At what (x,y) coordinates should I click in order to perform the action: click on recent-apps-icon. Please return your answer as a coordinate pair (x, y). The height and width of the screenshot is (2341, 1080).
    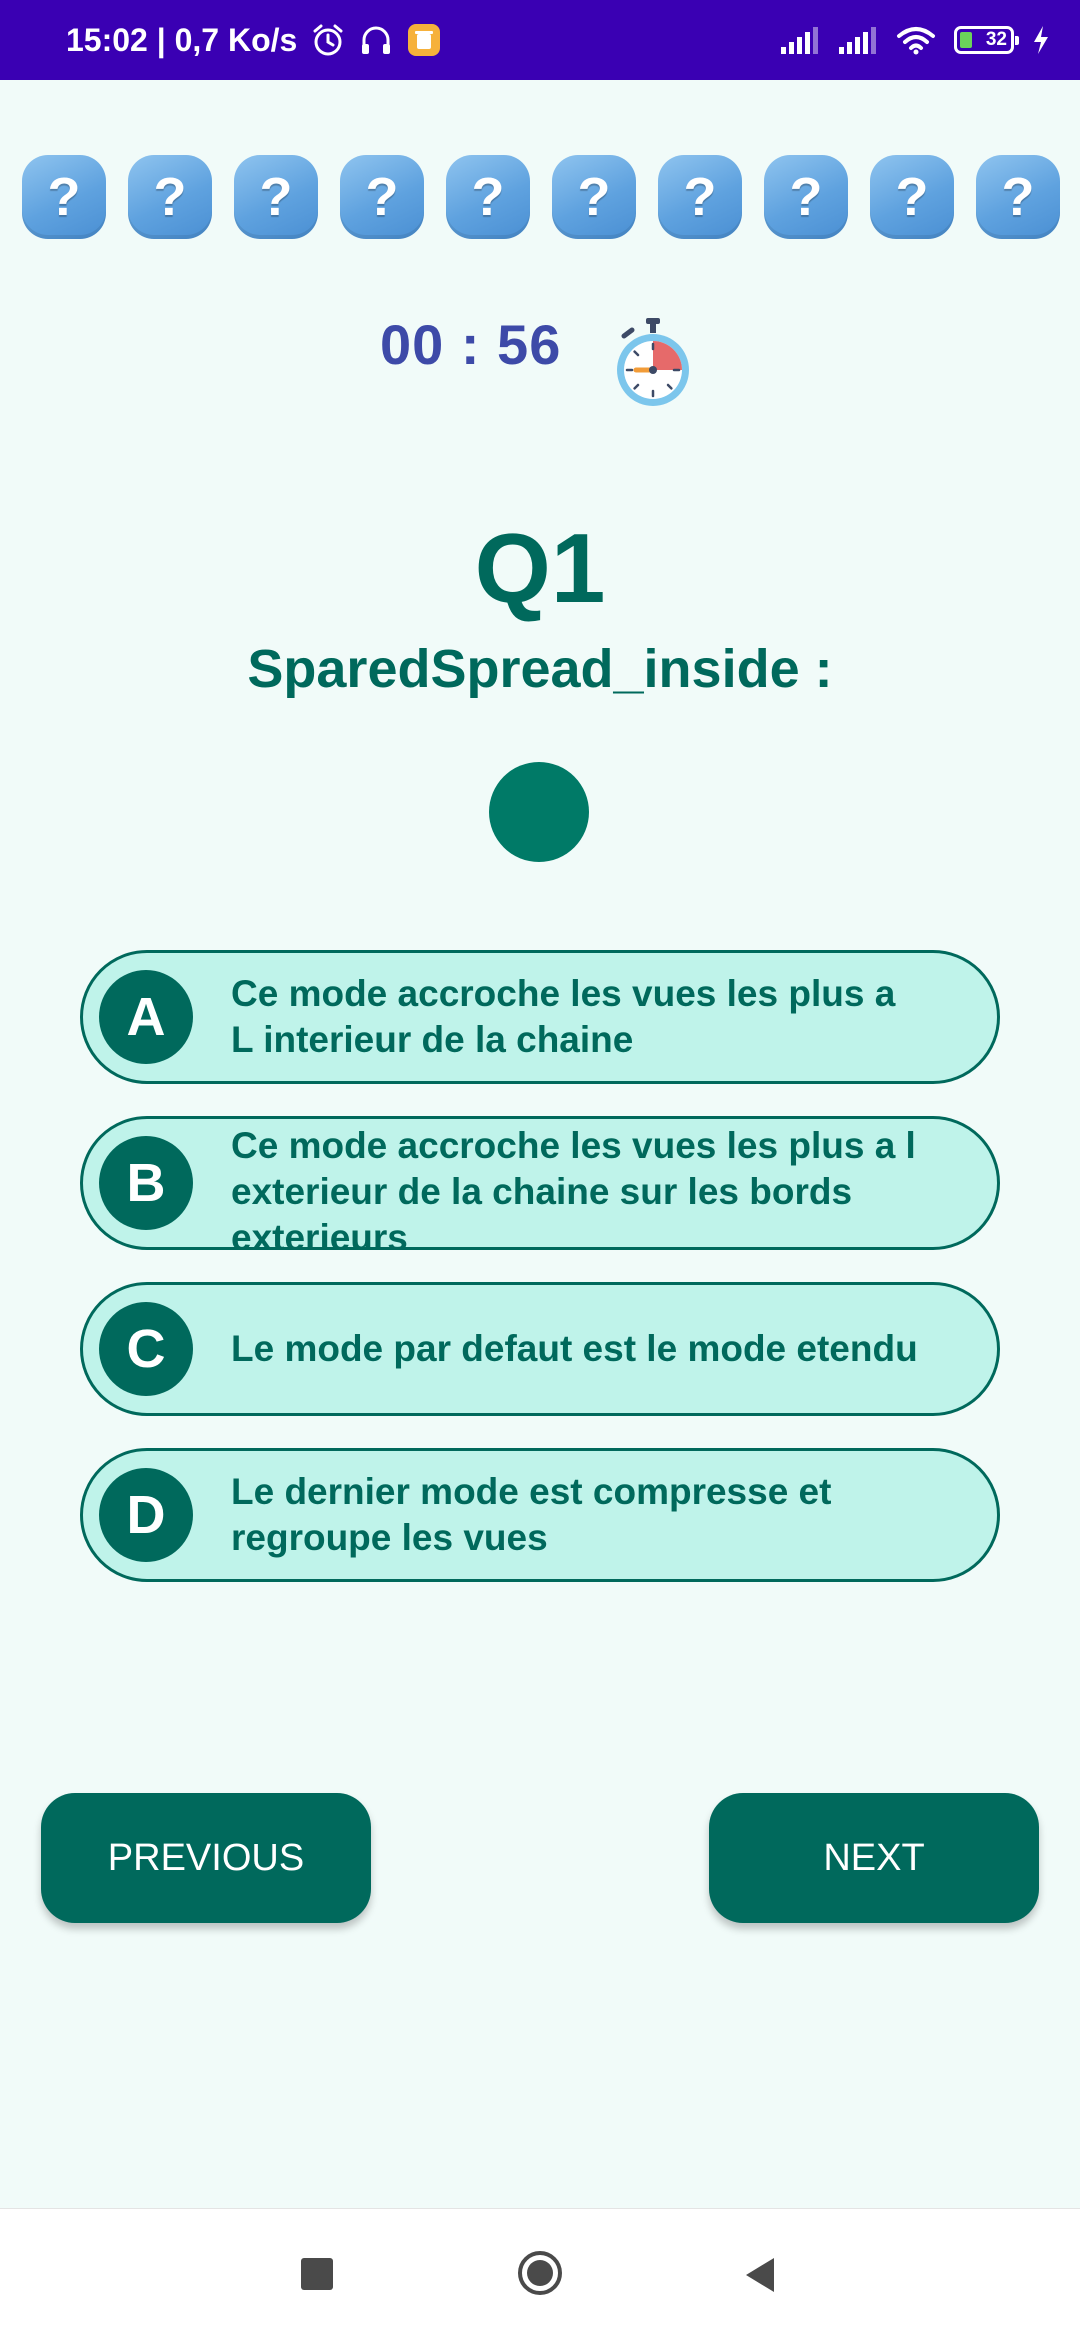
    Looking at the image, I should click on (317, 2274).